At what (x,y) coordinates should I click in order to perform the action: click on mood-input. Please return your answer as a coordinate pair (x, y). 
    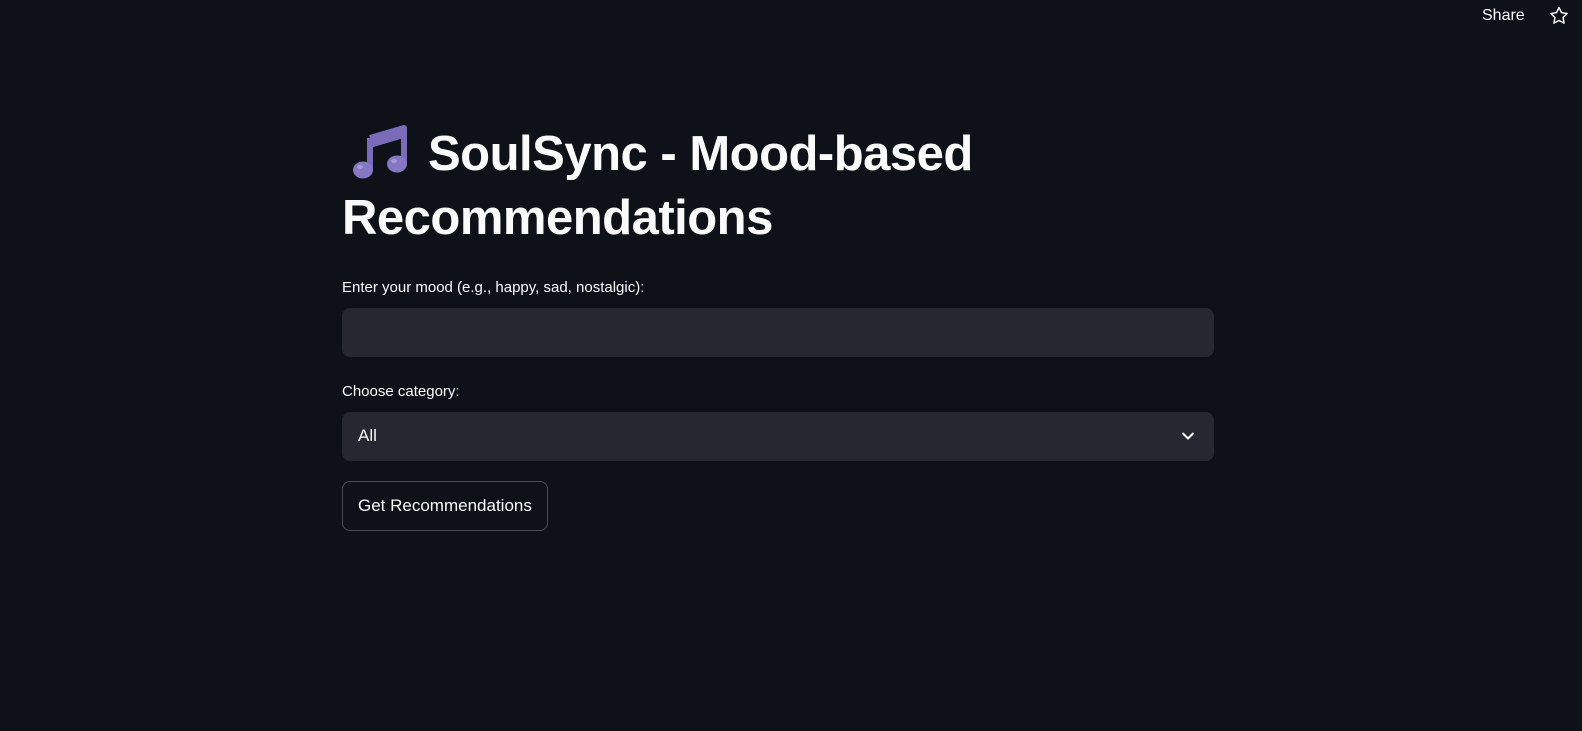
    Looking at the image, I should click on (778, 332).